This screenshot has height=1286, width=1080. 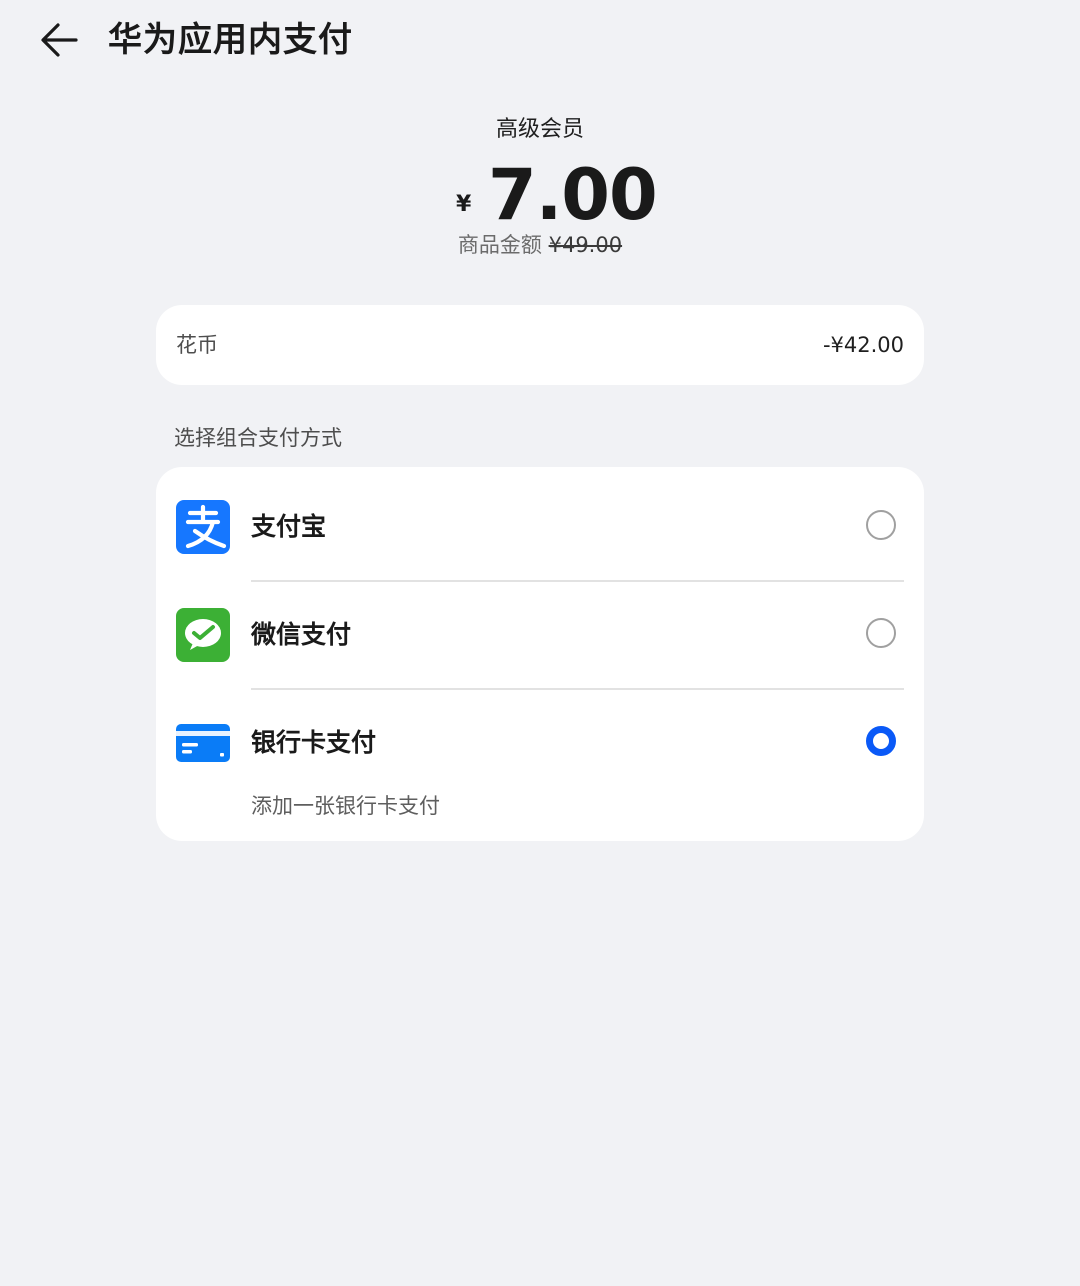 I want to click on payment-option-label: 支付宝, so click(x=289, y=526).